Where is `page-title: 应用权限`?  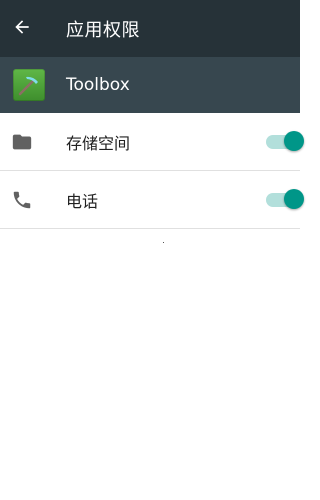
page-title: 应用权限 is located at coordinates (103, 30).